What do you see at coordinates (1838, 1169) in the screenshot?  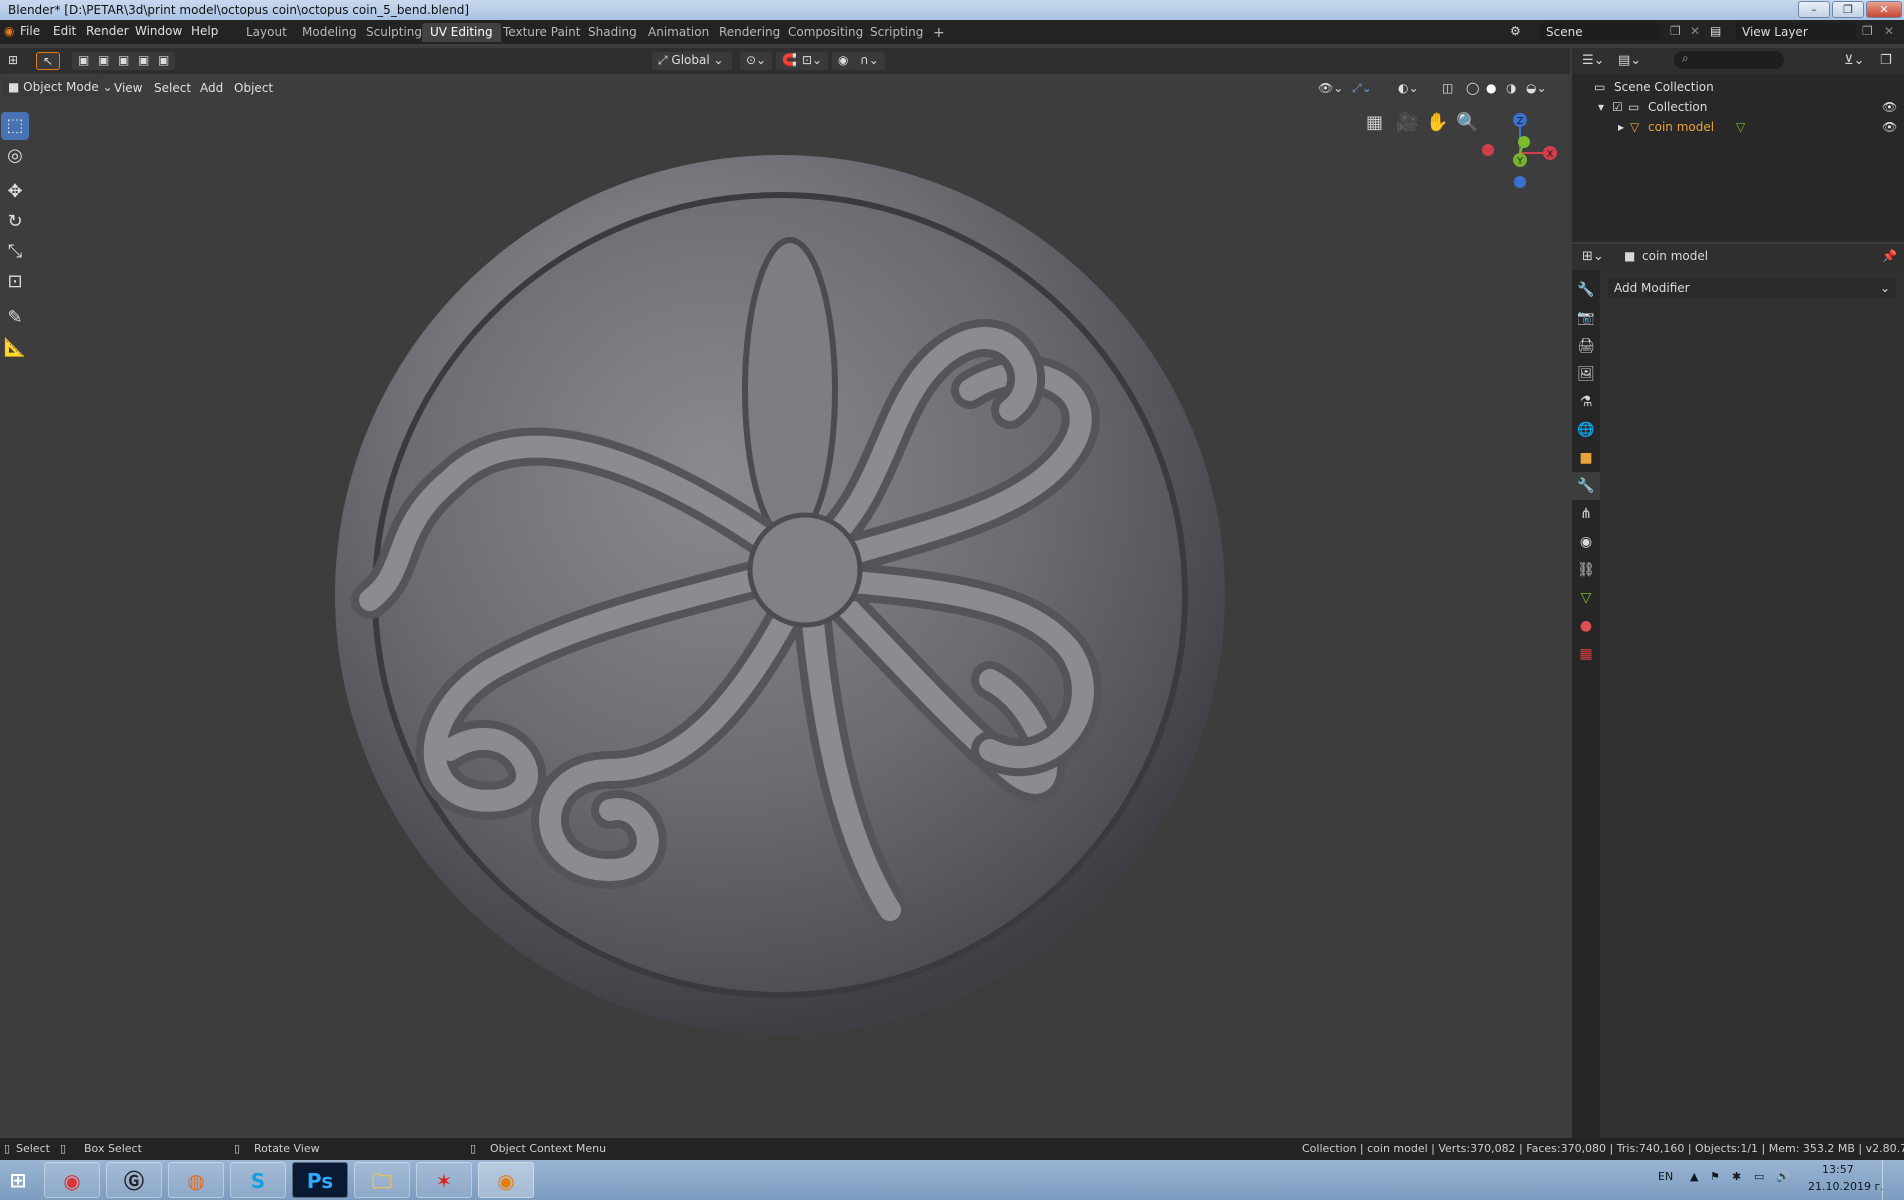 I see `clock-time: 13:57` at bounding box center [1838, 1169].